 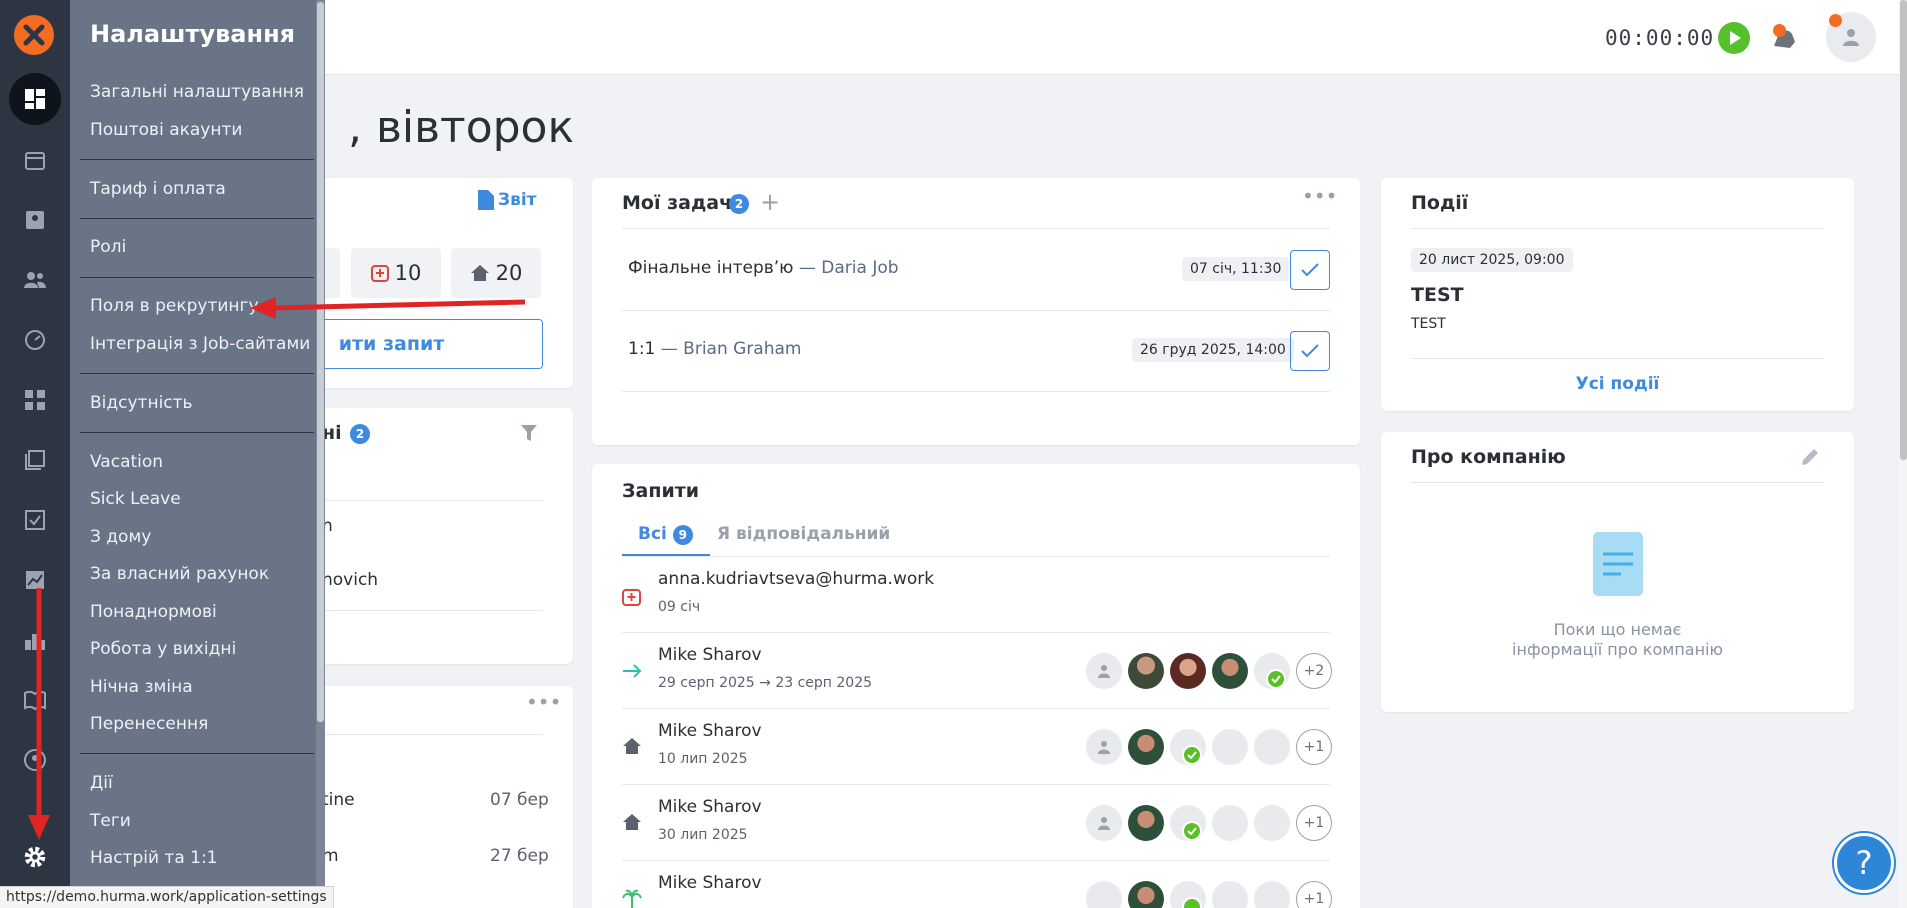 What do you see at coordinates (350, 580) in the screenshot?
I see `list-item: novich` at bounding box center [350, 580].